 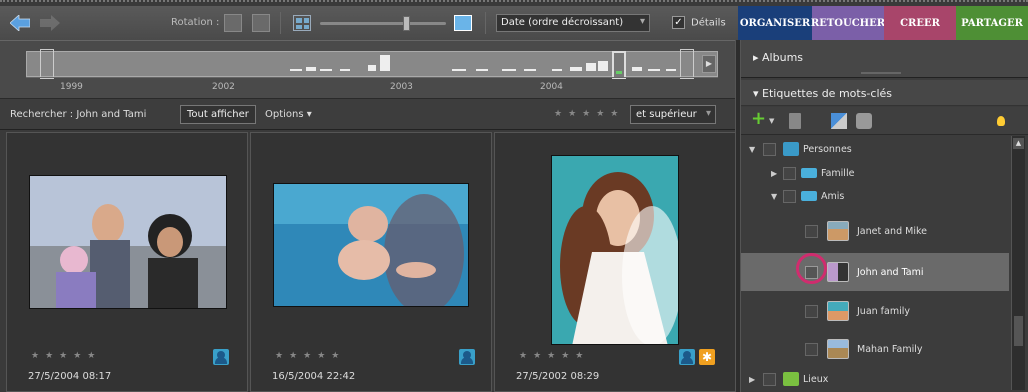 I want to click on person-category-icon, so click(x=791, y=149).